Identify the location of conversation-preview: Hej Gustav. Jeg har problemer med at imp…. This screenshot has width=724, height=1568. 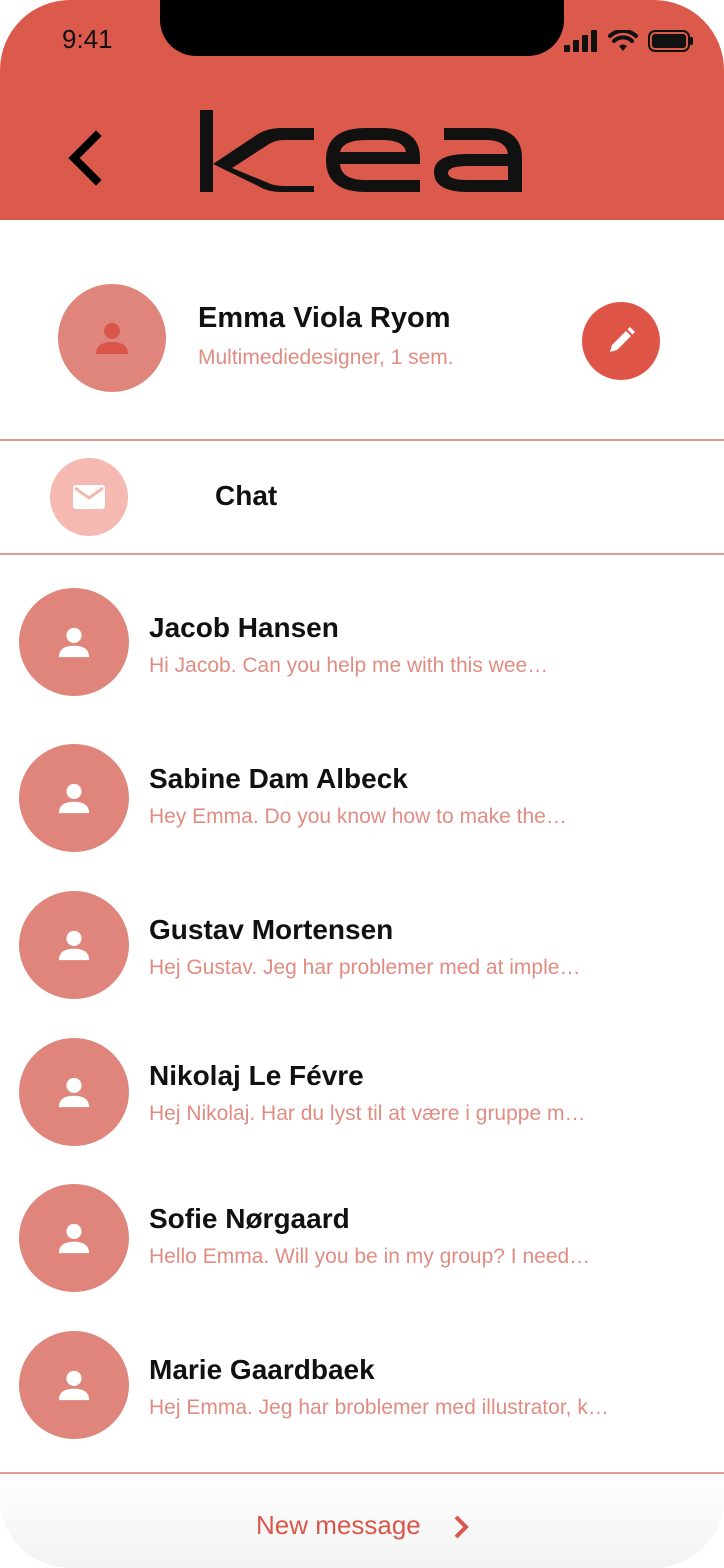
(365, 967).